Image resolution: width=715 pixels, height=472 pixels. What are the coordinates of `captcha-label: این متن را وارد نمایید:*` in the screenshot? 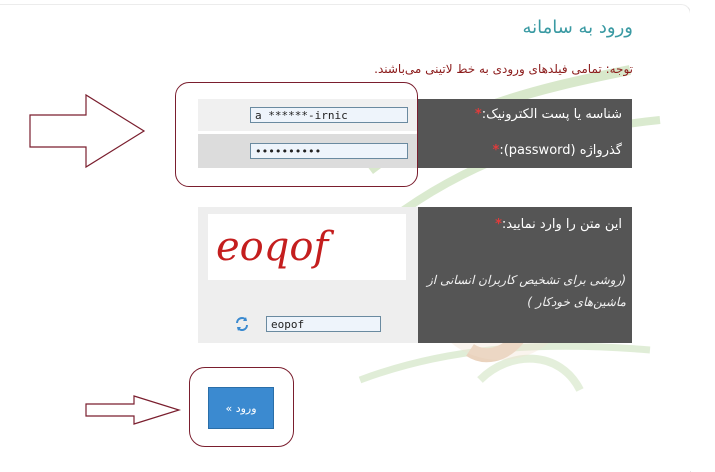 It's located at (558, 224).